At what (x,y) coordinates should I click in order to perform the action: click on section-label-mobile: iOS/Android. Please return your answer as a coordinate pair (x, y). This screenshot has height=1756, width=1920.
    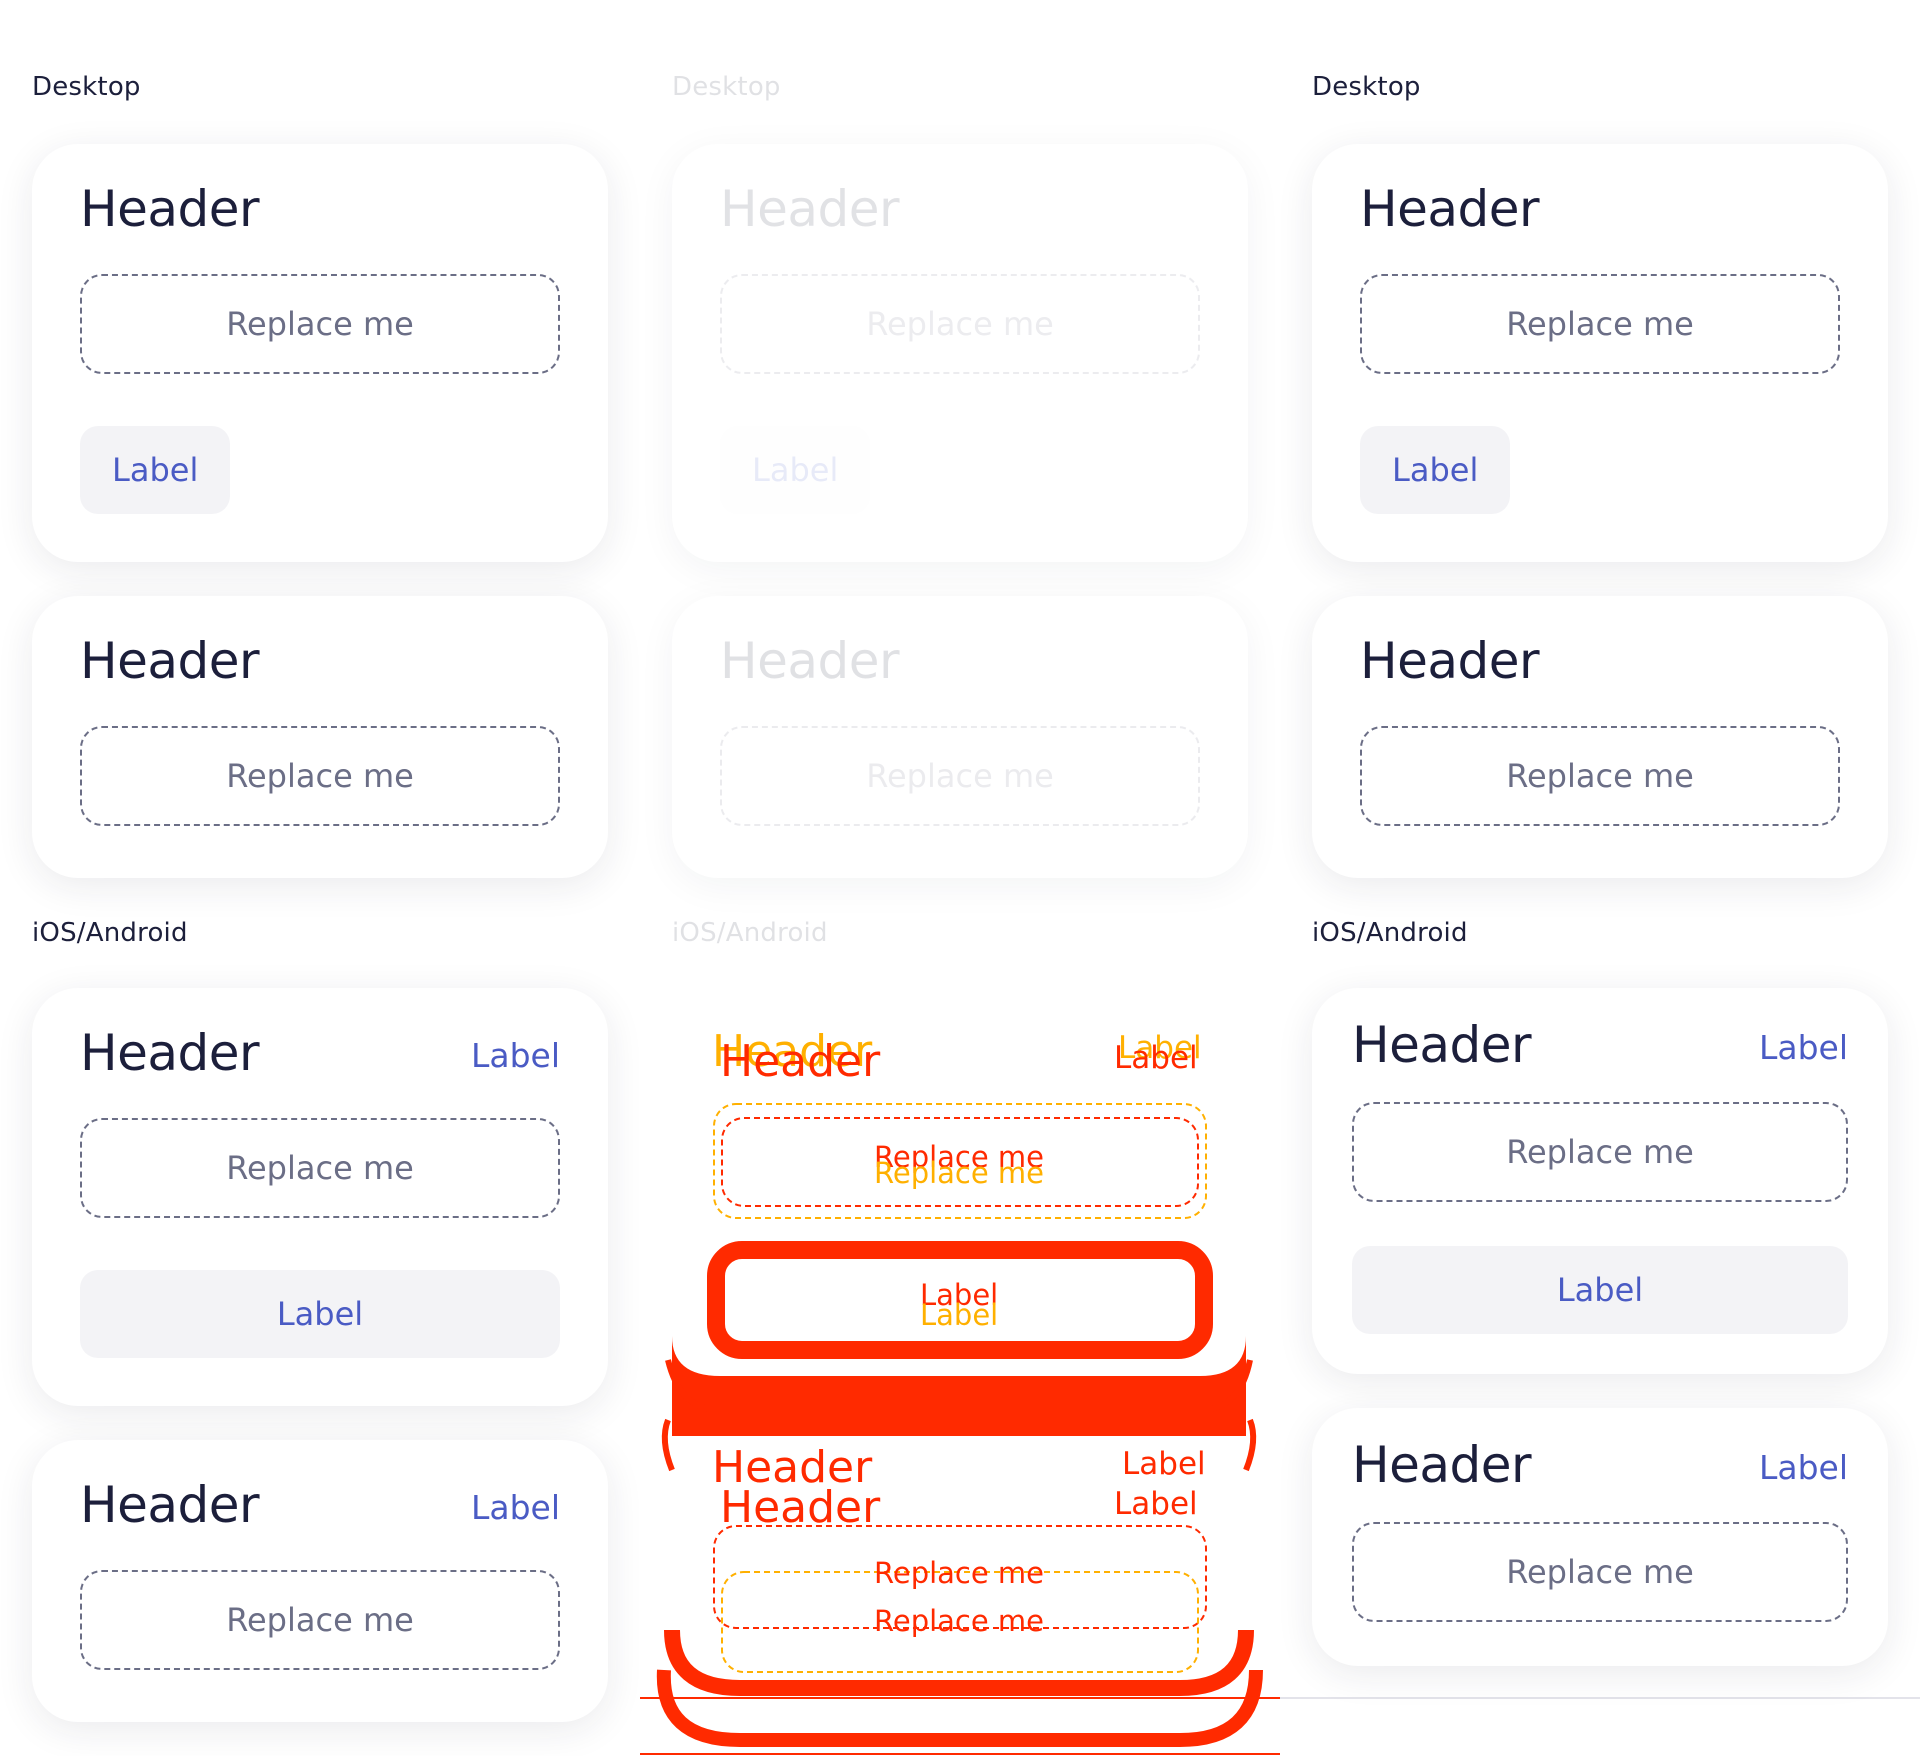
    Looking at the image, I should click on (1390, 933).